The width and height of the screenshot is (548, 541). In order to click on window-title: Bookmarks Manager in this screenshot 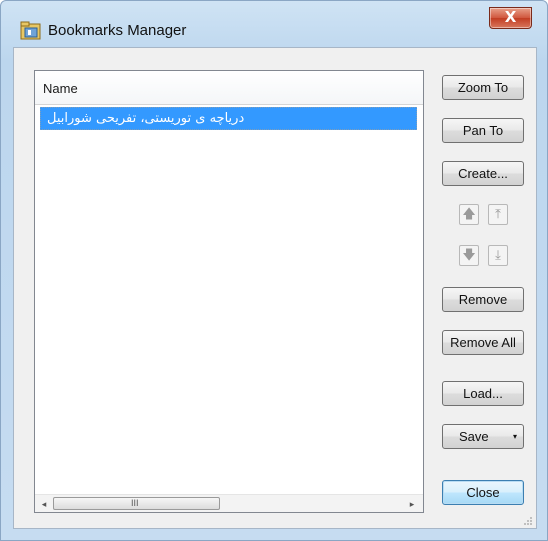, I will do `click(117, 30)`.